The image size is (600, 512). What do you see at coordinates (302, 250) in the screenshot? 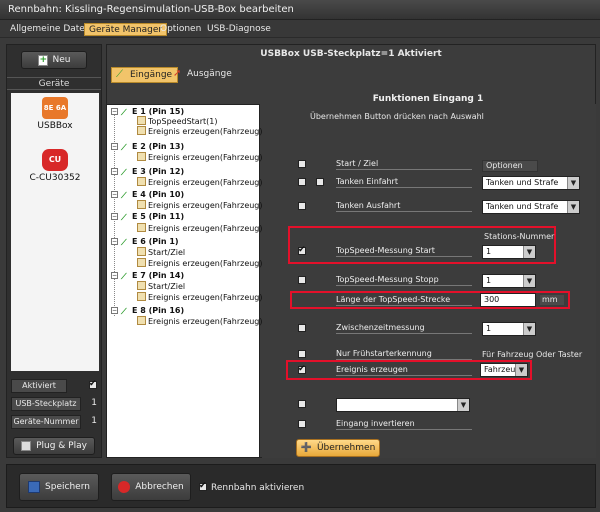
I see `topspeed-start-checkbox` at bounding box center [302, 250].